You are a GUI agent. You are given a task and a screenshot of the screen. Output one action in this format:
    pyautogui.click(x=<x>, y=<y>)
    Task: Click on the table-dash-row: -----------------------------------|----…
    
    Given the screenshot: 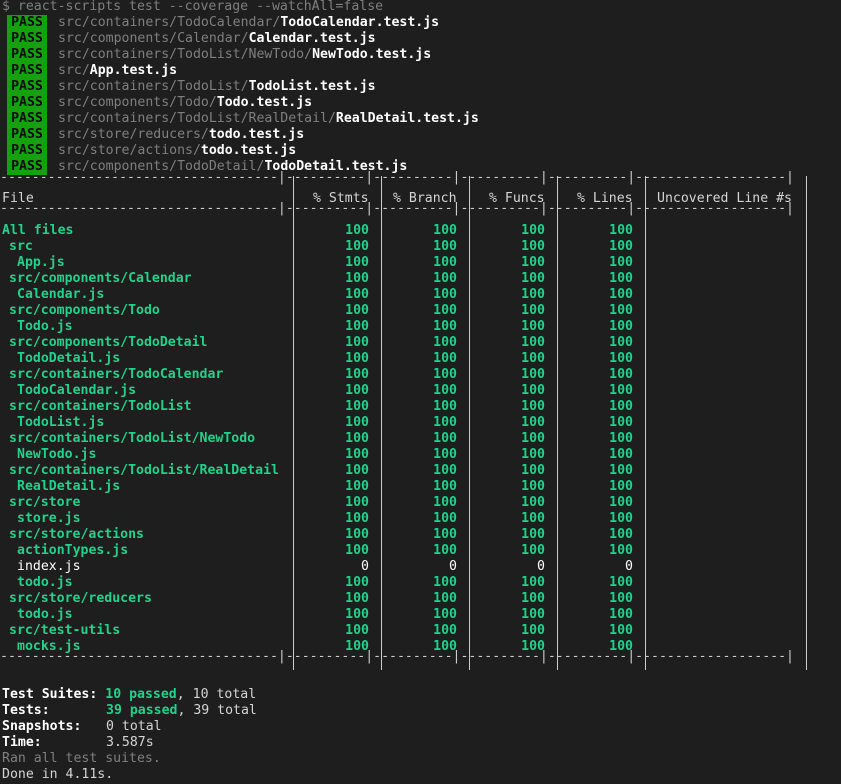 What is the action you would take?
    pyautogui.click(x=397, y=177)
    